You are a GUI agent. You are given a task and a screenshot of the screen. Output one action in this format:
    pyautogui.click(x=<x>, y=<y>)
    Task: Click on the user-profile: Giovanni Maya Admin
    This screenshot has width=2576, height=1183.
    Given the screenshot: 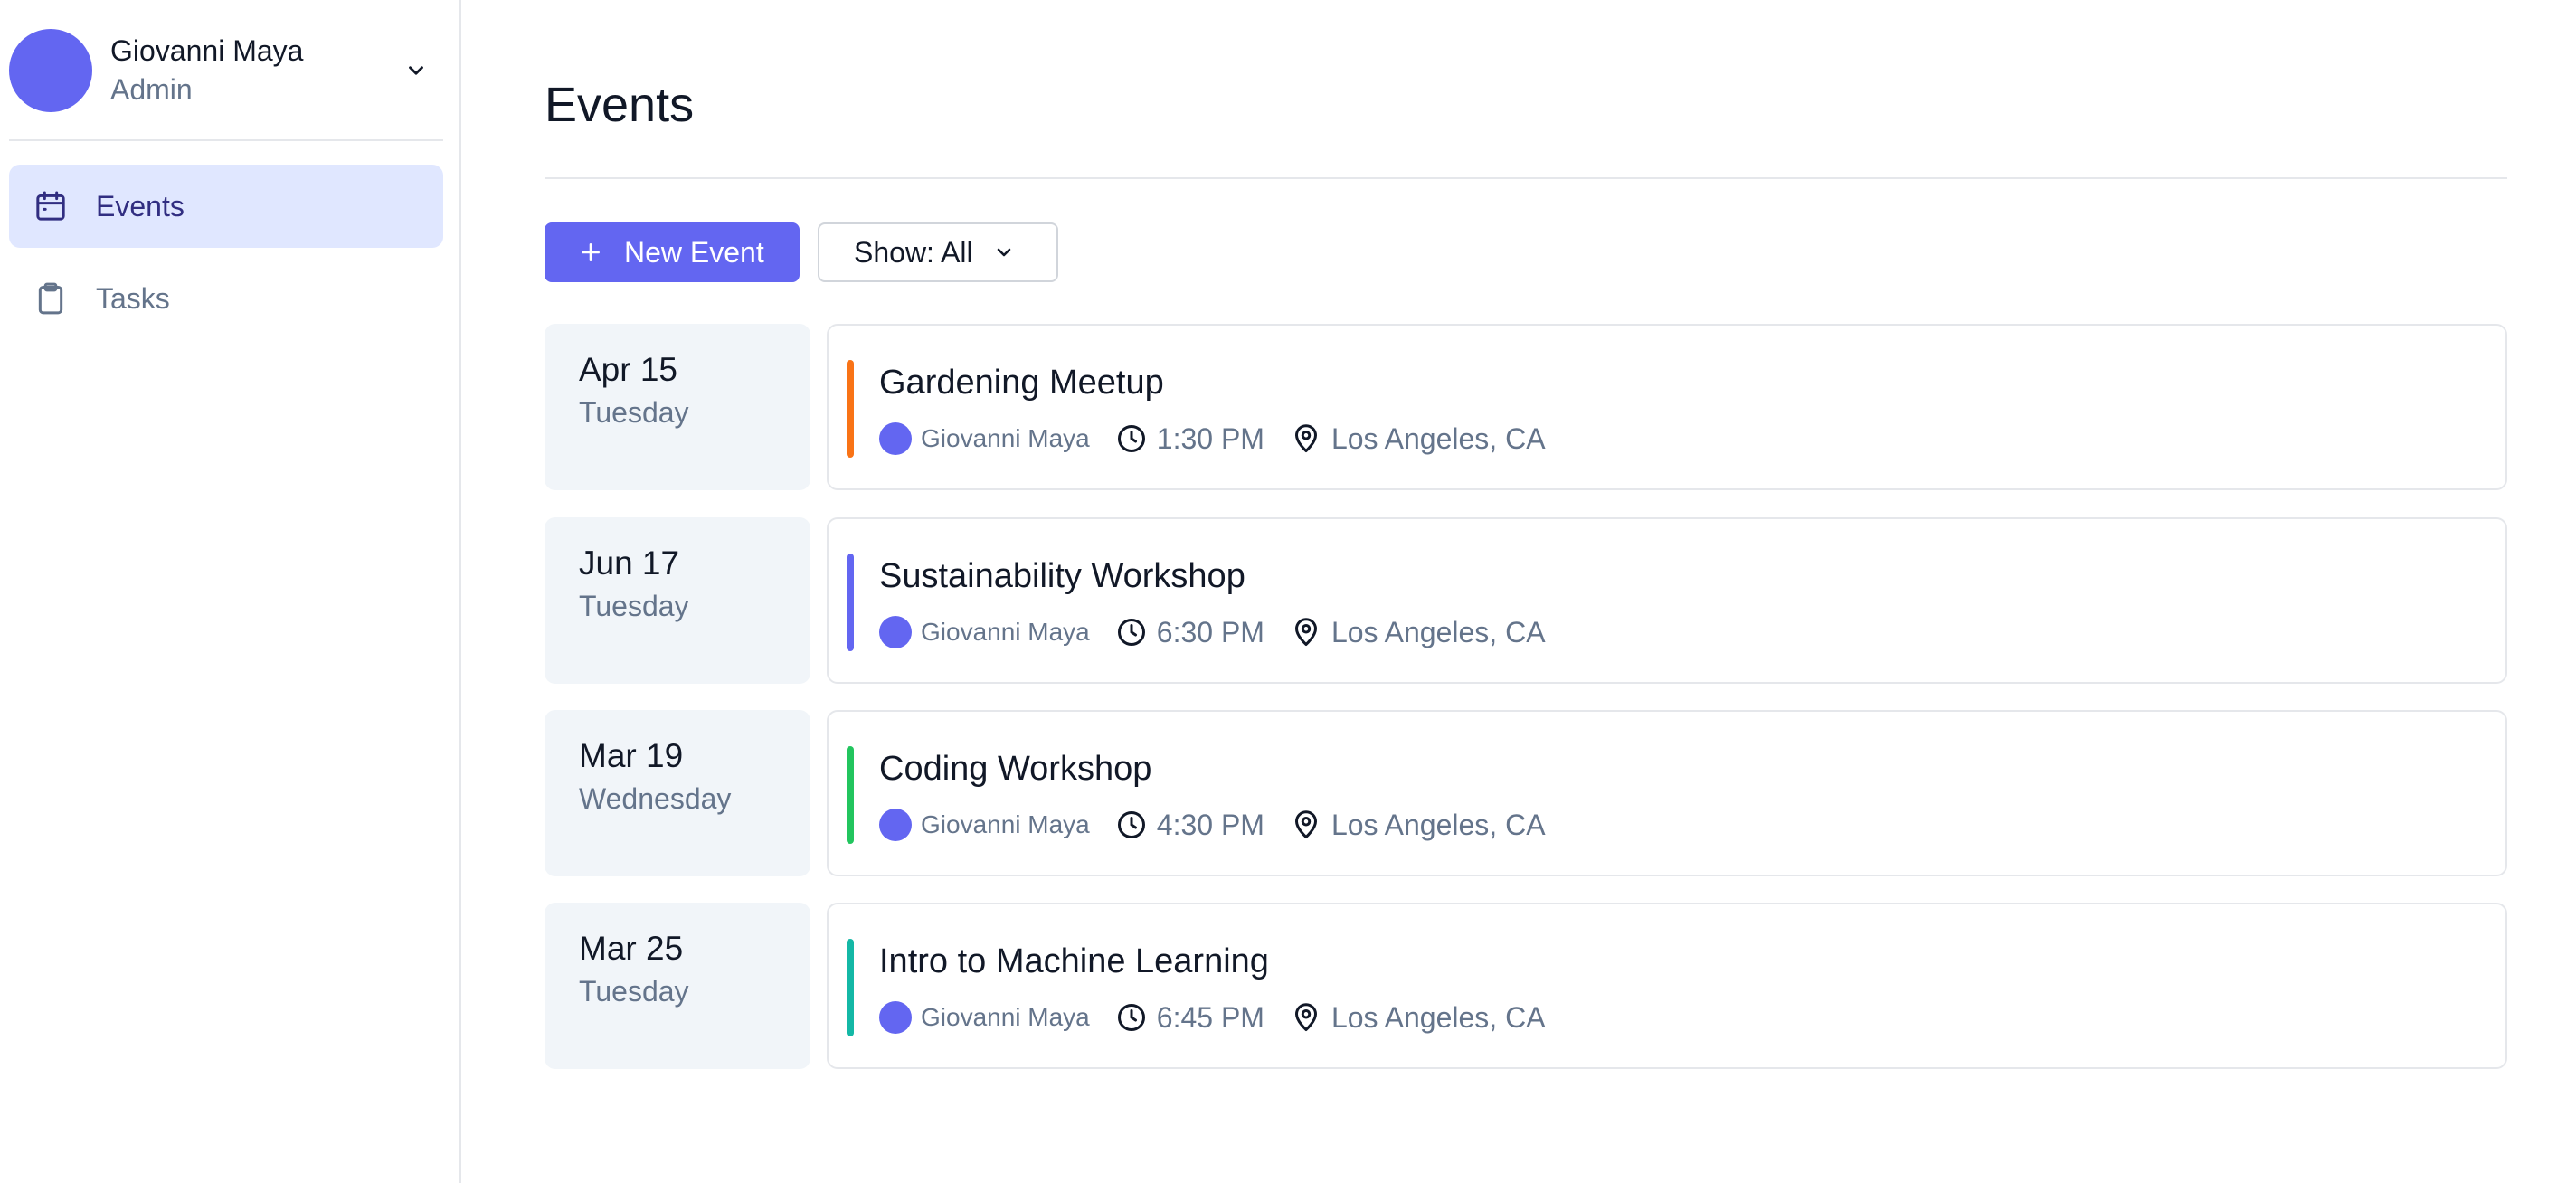 What is the action you would take?
    pyautogui.click(x=226, y=70)
    